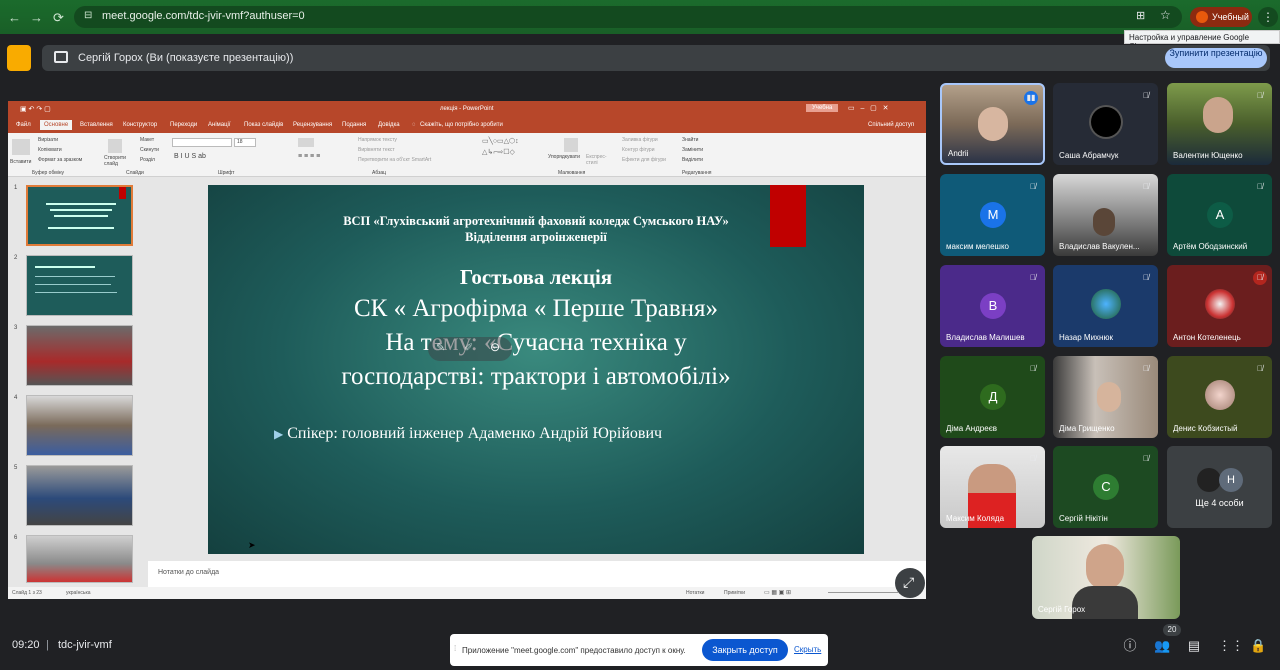  Describe the element at coordinates (1219, 306) in the screenshot. I see `participant-tile: 🎙̸ Антон Котеленець` at that location.